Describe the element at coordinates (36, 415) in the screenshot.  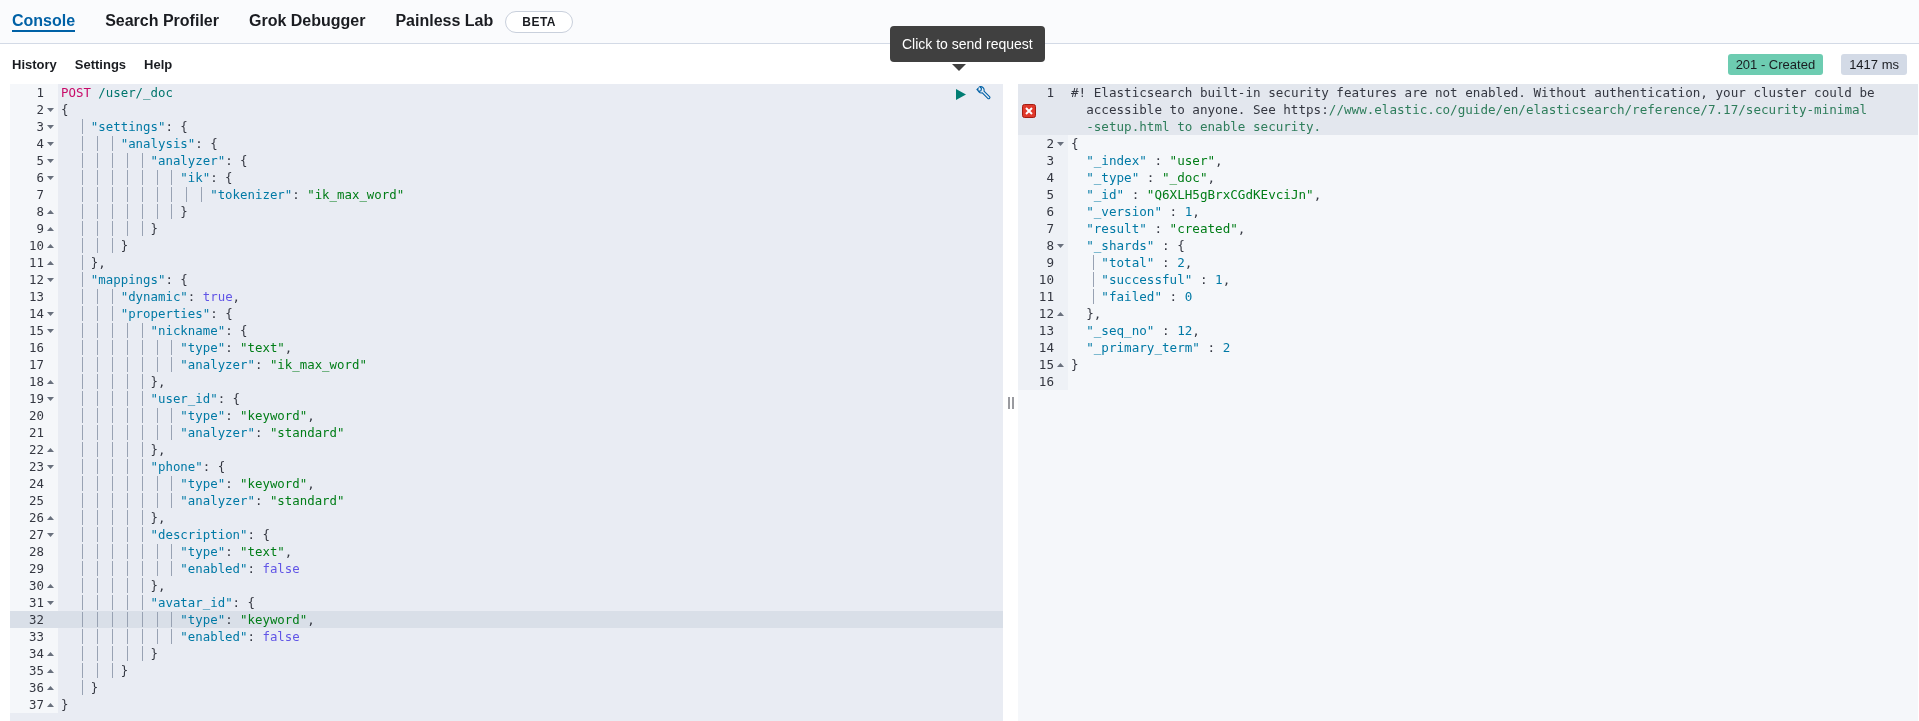
I see `line-number: 20` at that location.